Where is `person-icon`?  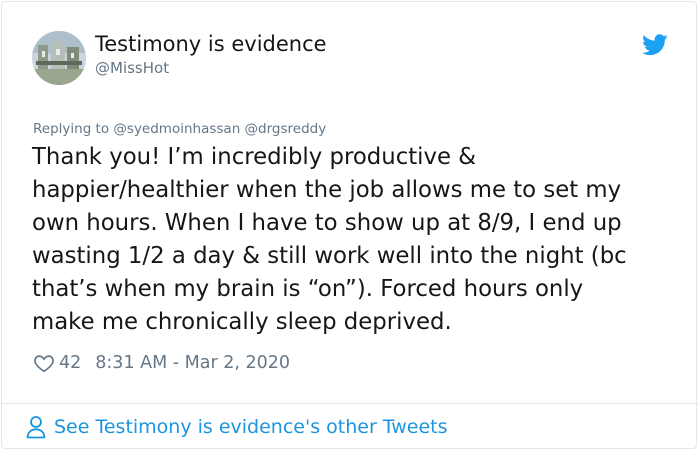 person-icon is located at coordinates (36, 427).